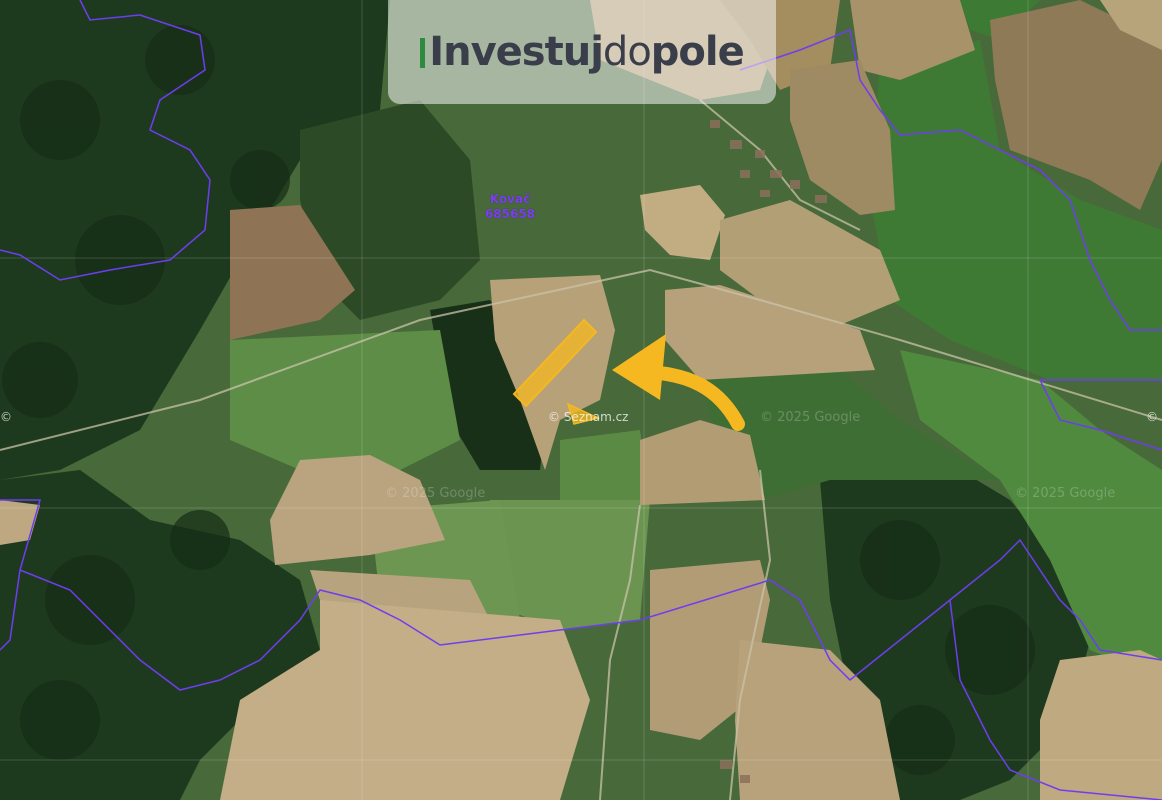 The image size is (1162, 800). I want to click on cadastre-label: Kovač 685658, so click(510, 207).